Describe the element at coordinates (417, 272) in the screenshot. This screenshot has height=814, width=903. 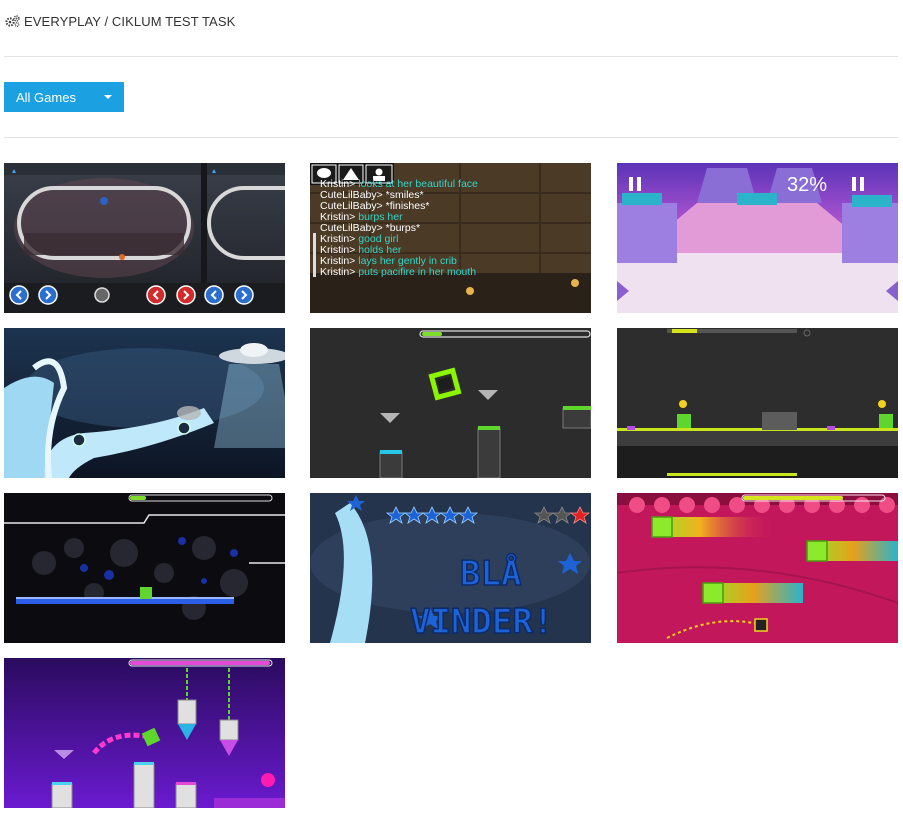
I see `chat-message: puts pacifire in her mouth` at that location.